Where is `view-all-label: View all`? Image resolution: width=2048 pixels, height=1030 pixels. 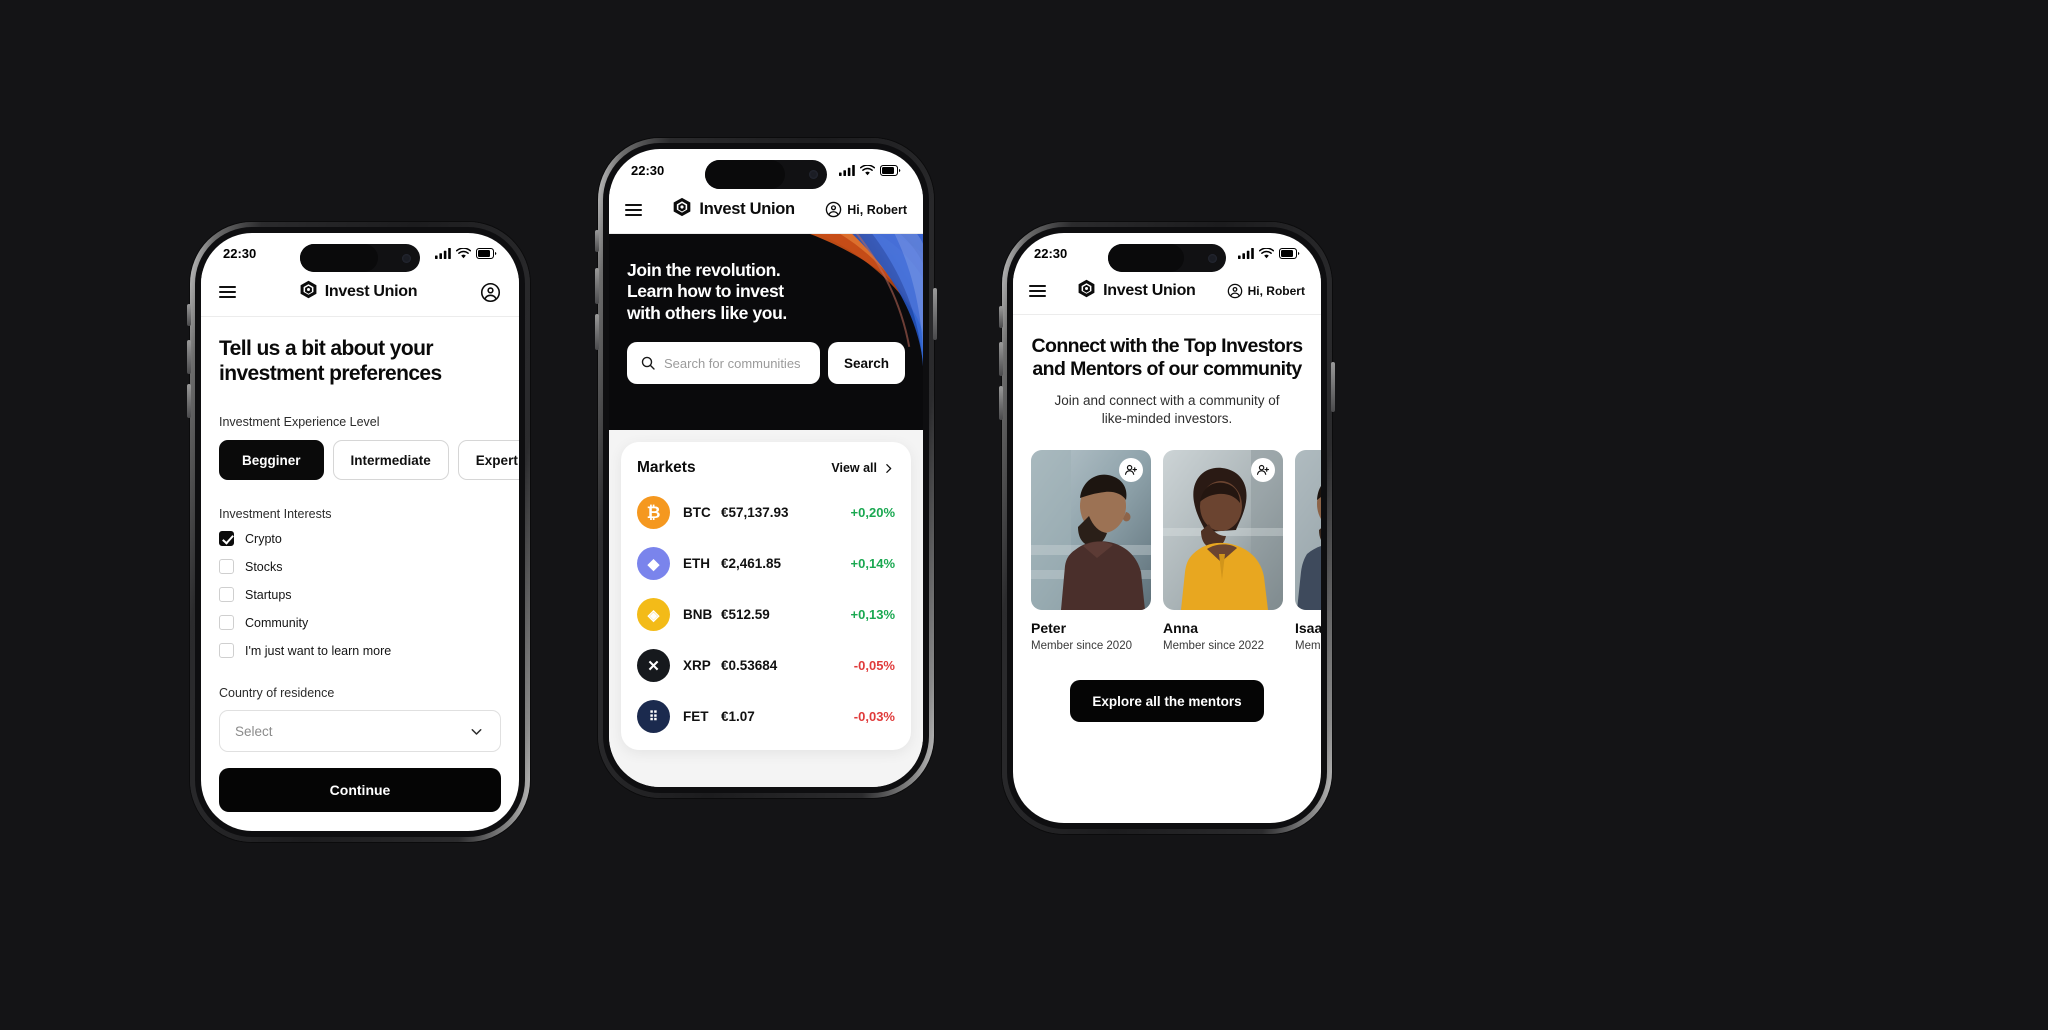
view-all-label: View all is located at coordinates (854, 468).